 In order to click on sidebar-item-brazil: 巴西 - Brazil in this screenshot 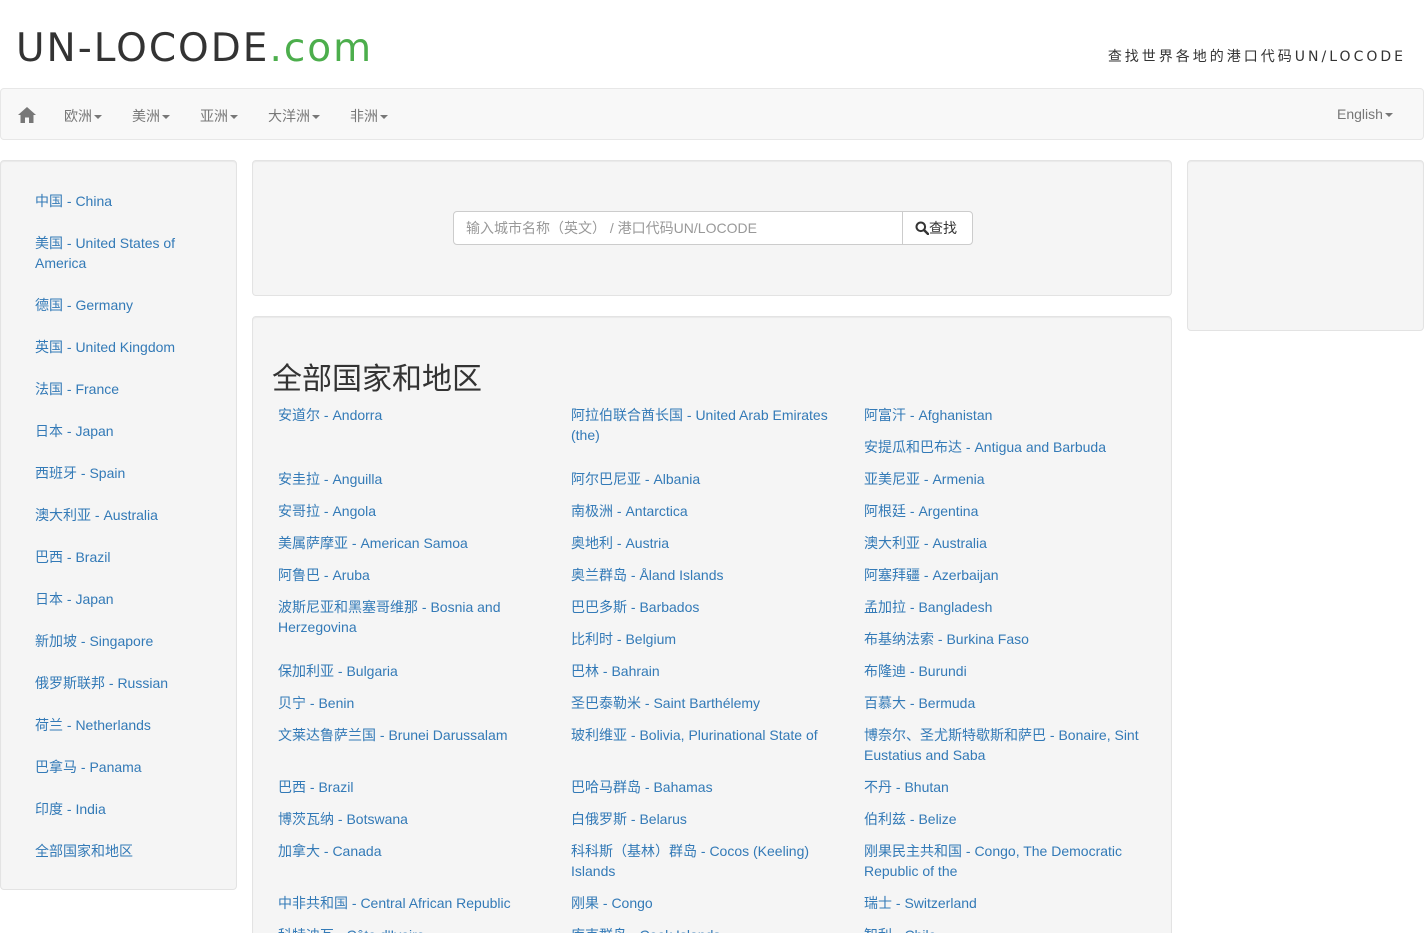, I will do `click(125, 557)`.